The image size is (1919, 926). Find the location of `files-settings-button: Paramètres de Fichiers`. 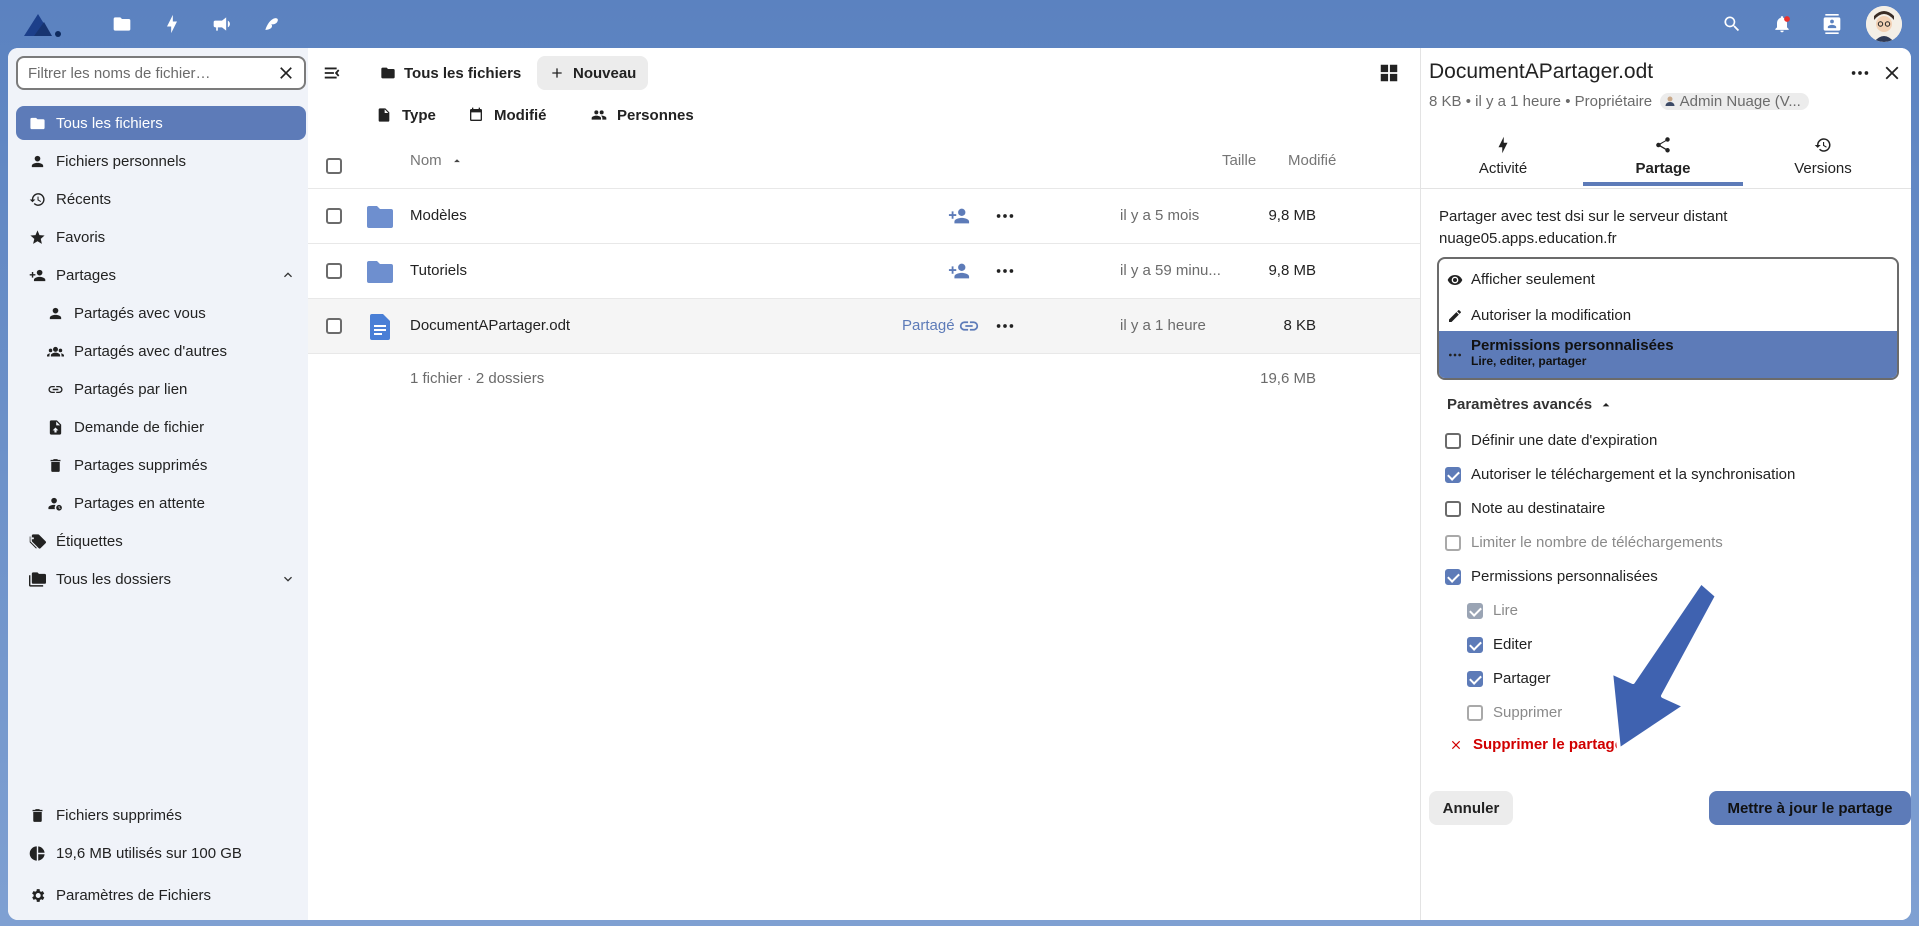

files-settings-button: Paramètres de Fichiers is located at coordinates (161, 895).